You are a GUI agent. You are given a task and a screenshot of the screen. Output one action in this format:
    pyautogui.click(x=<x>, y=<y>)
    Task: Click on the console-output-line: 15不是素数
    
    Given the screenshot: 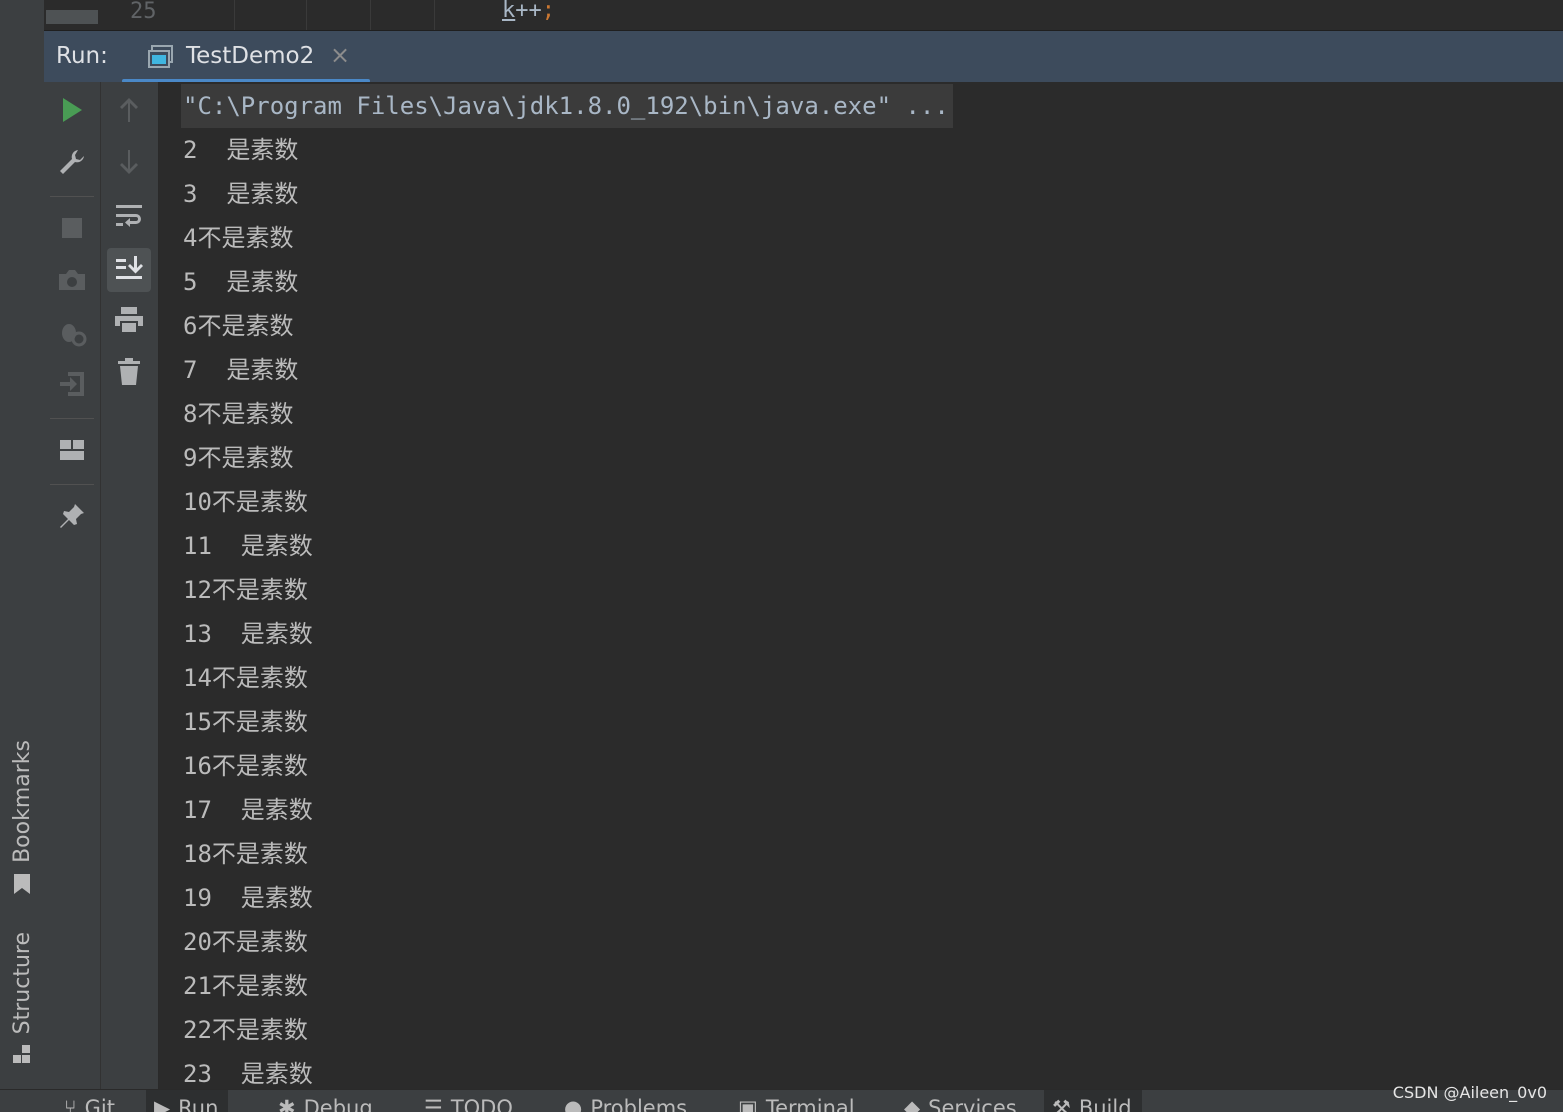 What is the action you would take?
    pyautogui.click(x=245, y=722)
    